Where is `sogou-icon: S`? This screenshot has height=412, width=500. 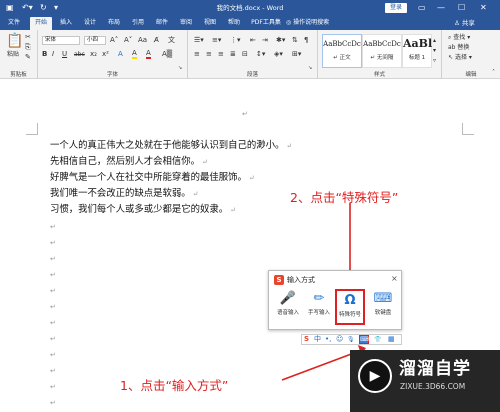
sogou-icon: S is located at coordinates (306, 339).